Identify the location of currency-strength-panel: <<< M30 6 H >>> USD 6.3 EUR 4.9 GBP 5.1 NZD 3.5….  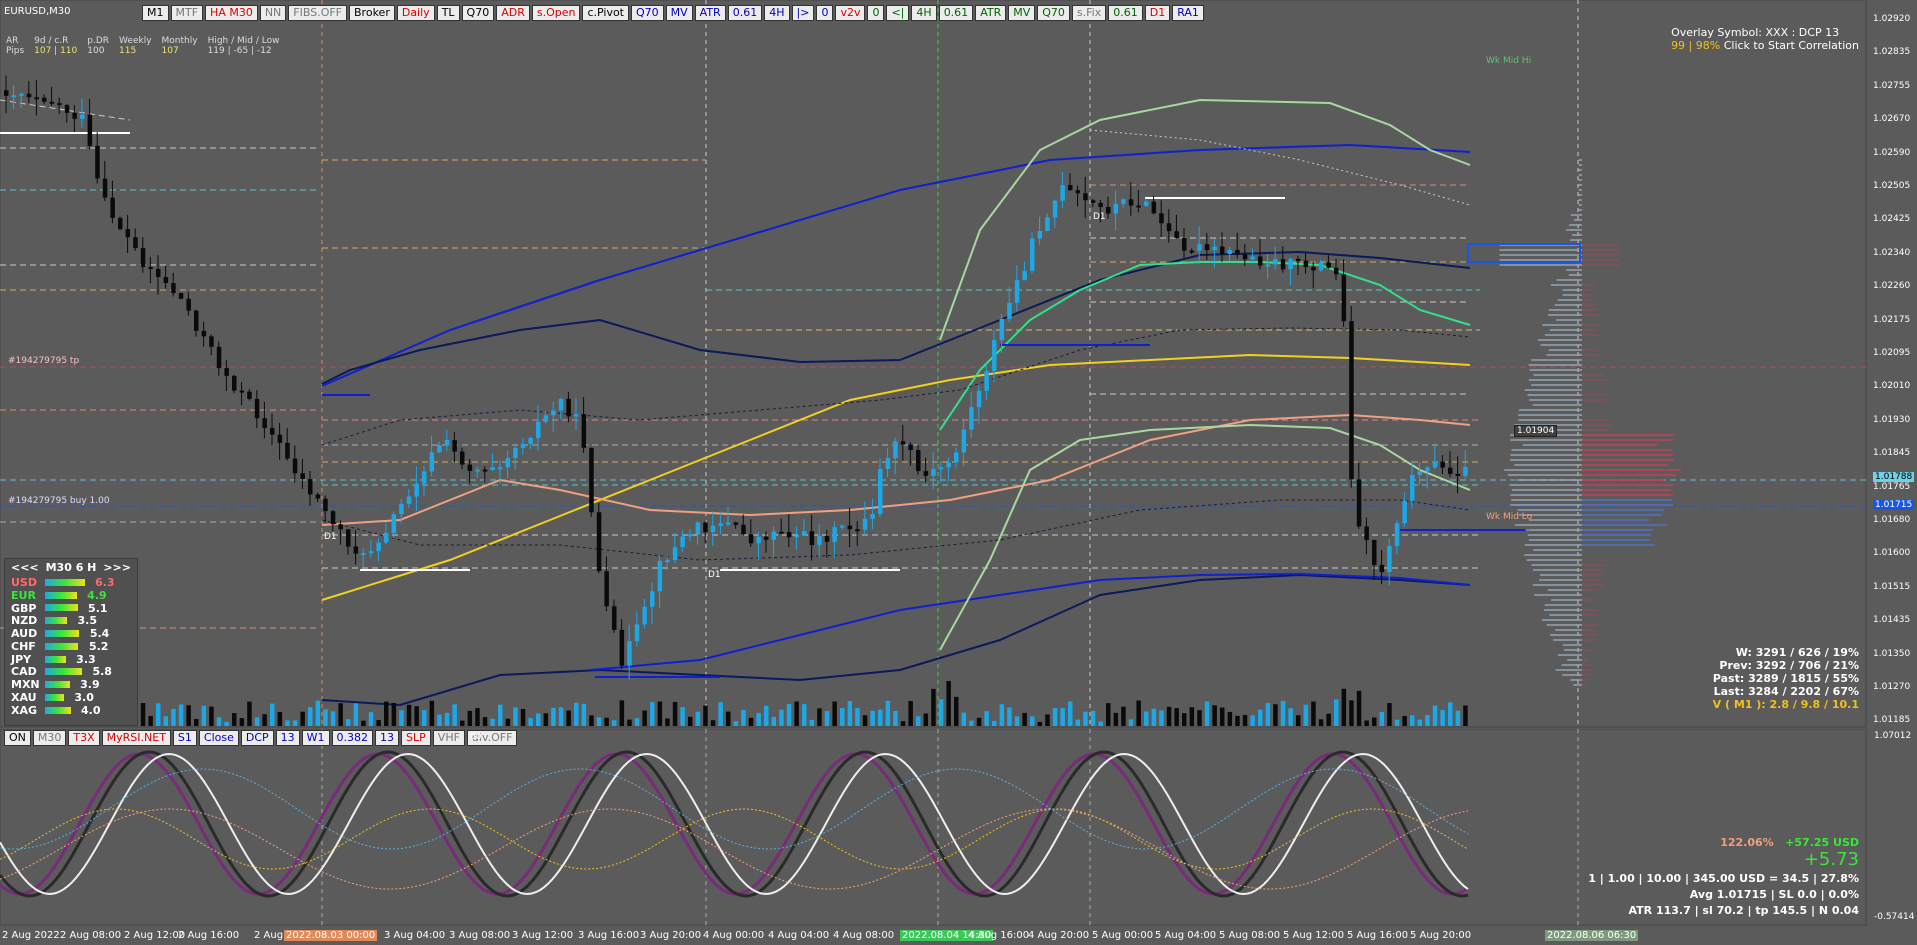
(71, 642).